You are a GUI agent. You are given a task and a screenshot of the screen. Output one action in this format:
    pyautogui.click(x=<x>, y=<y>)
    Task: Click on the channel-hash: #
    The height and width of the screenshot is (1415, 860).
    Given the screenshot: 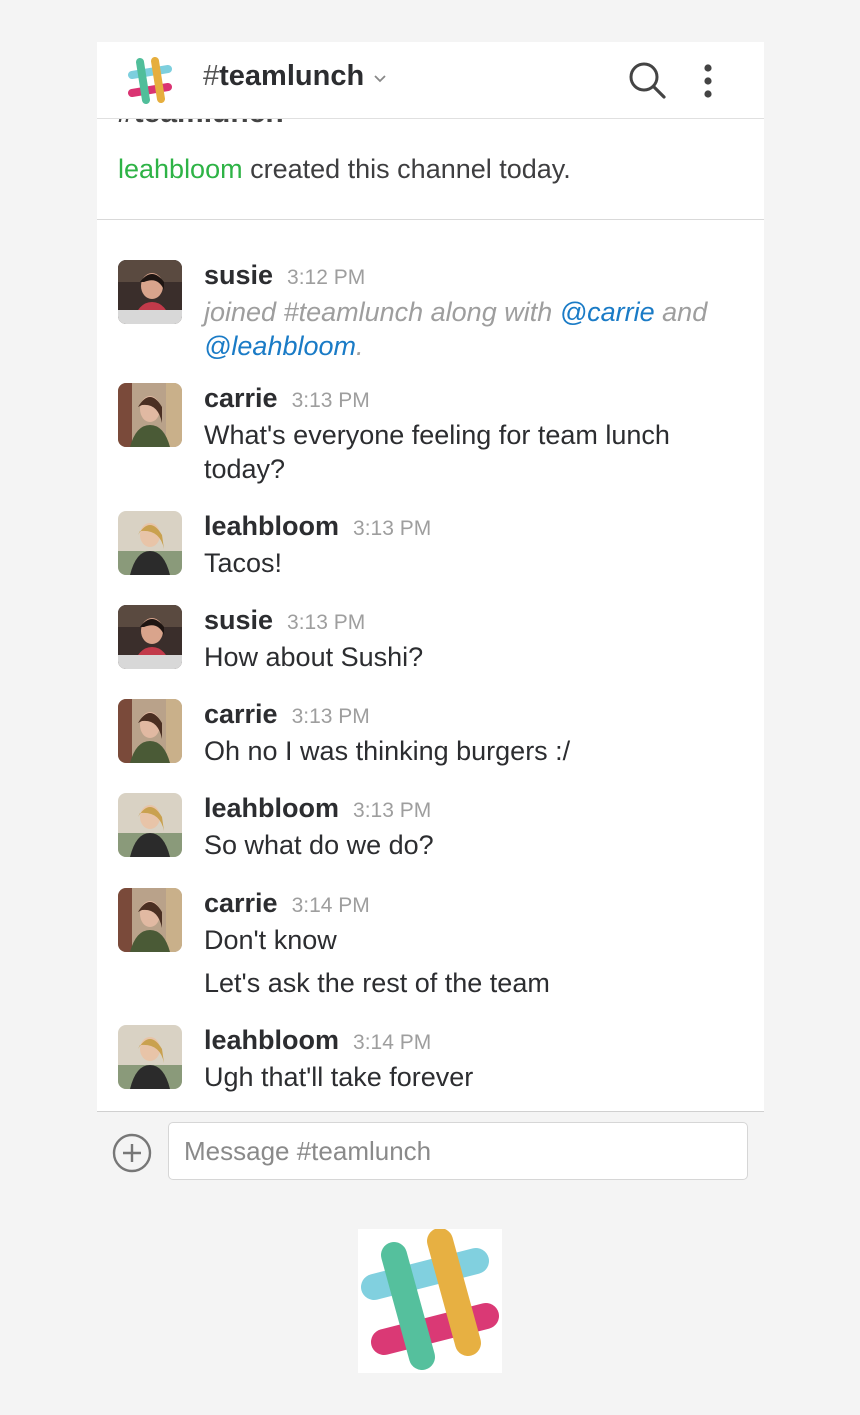 What is the action you would take?
    pyautogui.click(x=211, y=76)
    